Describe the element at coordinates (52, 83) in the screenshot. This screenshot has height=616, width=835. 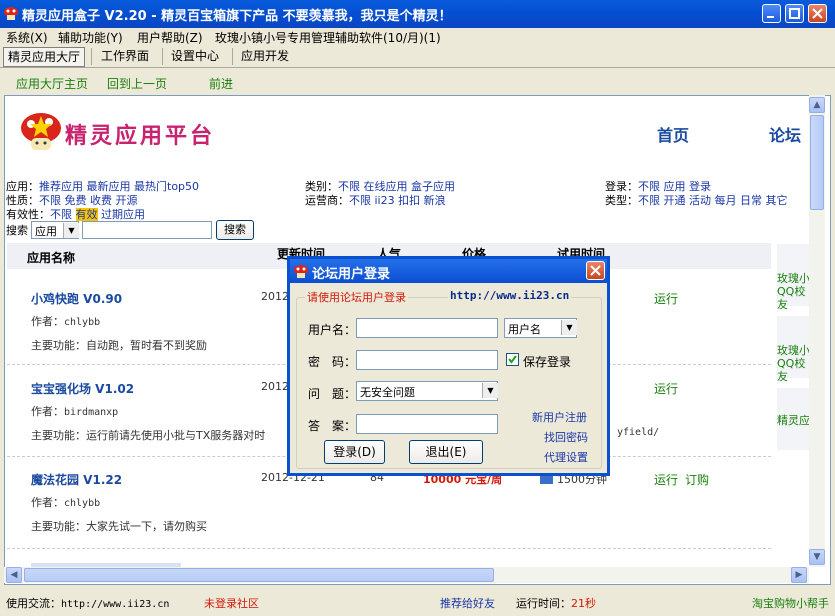
I see `nav-home-link: 应用大厅主页` at that location.